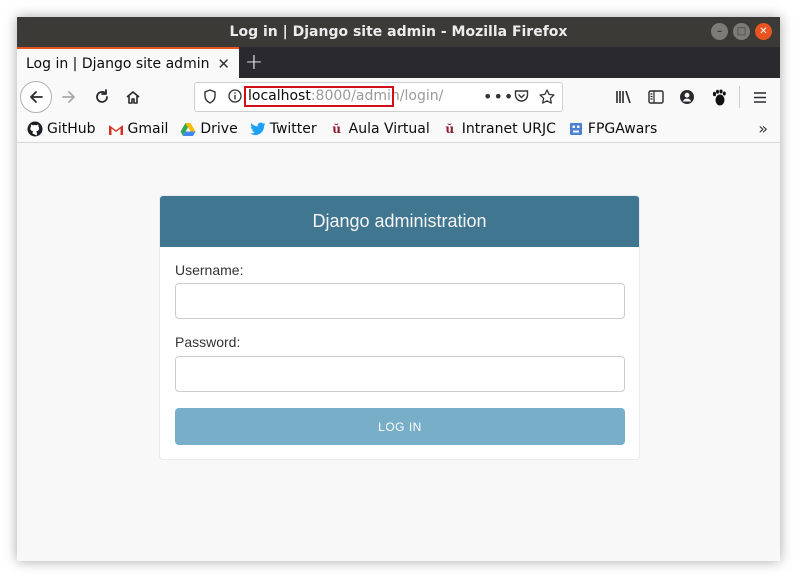  I want to click on pocket-icon, so click(521, 98).